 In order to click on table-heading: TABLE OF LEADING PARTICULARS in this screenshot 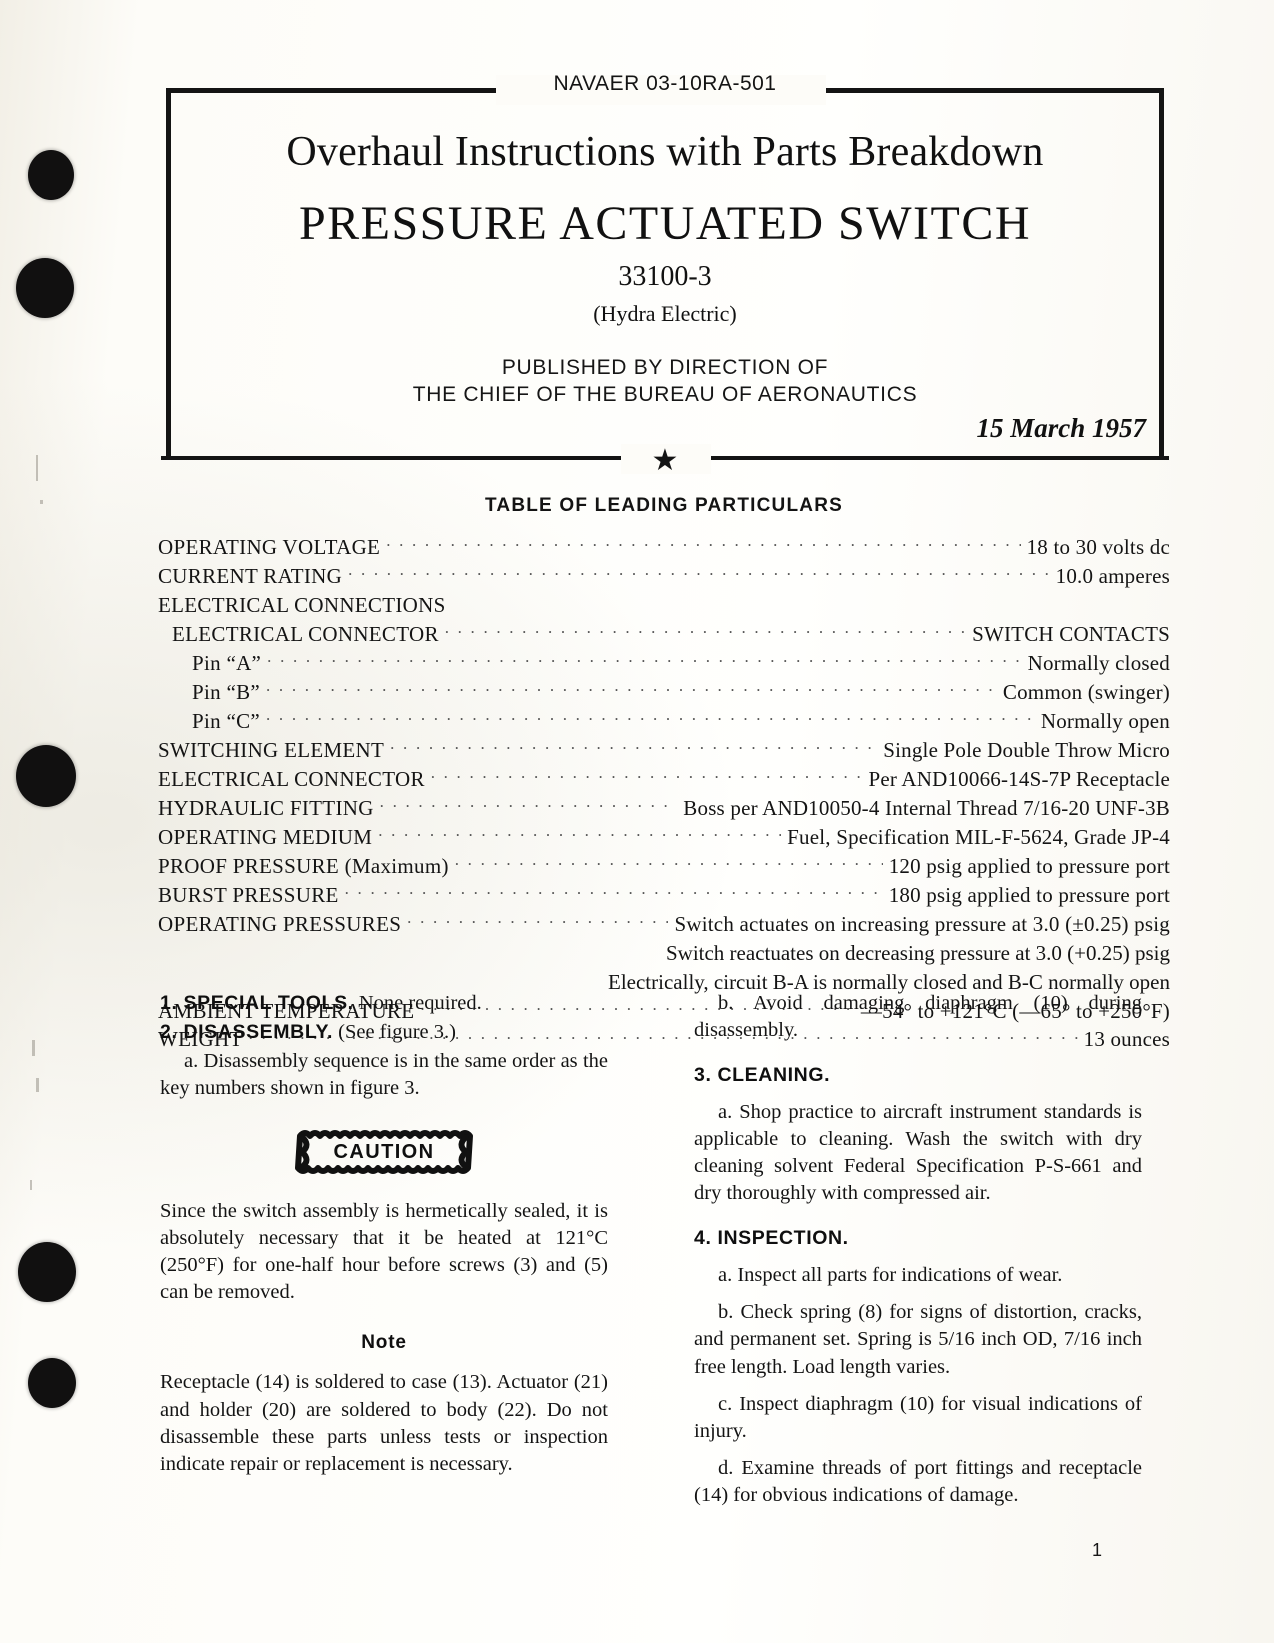, I will do `click(664, 505)`.